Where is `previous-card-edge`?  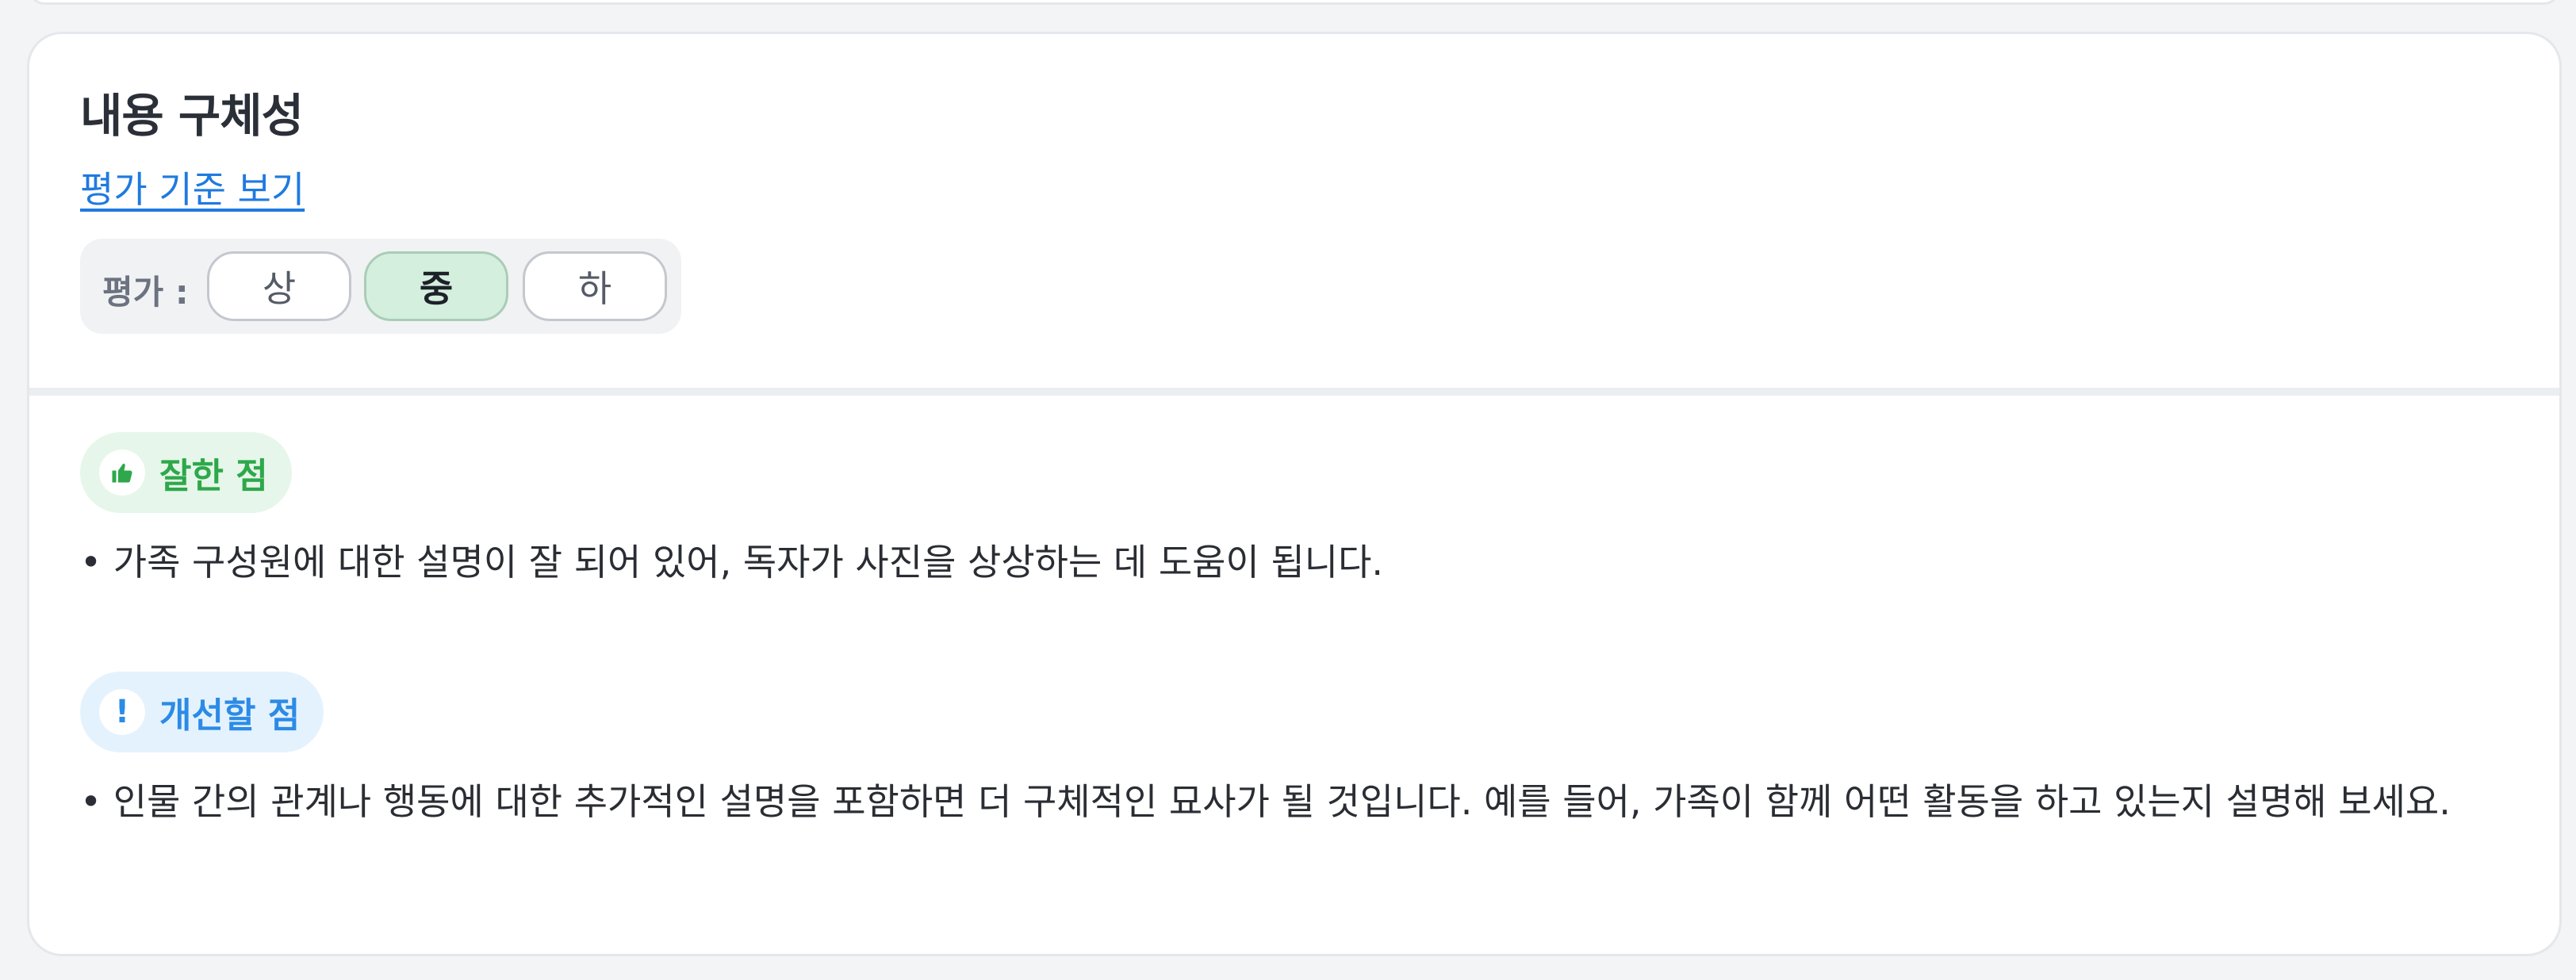
previous-card-edge is located at coordinates (1294, 2).